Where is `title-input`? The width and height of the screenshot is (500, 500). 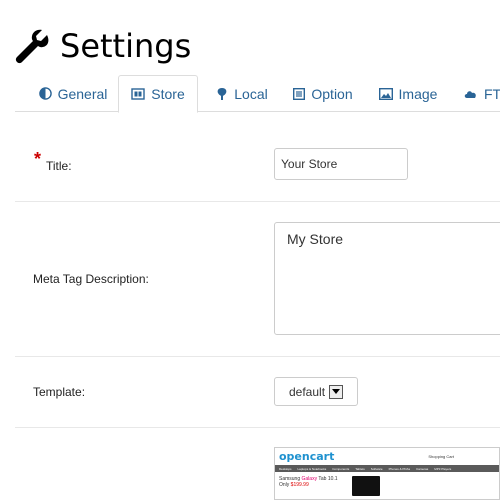 title-input is located at coordinates (341, 164).